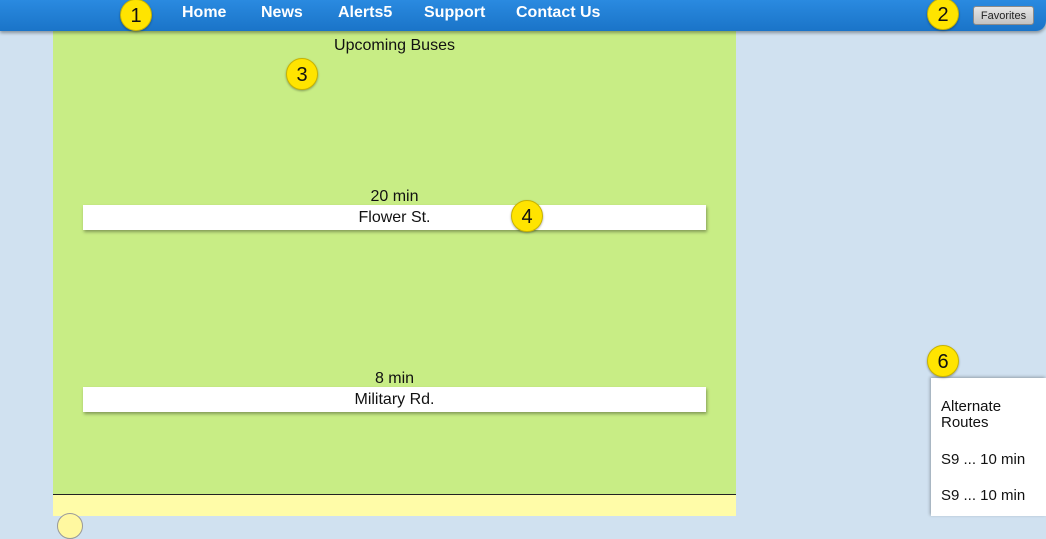 Image resolution: width=1046 pixels, height=539 pixels. Describe the element at coordinates (70, 526) in the screenshot. I see `circle-icon` at that location.